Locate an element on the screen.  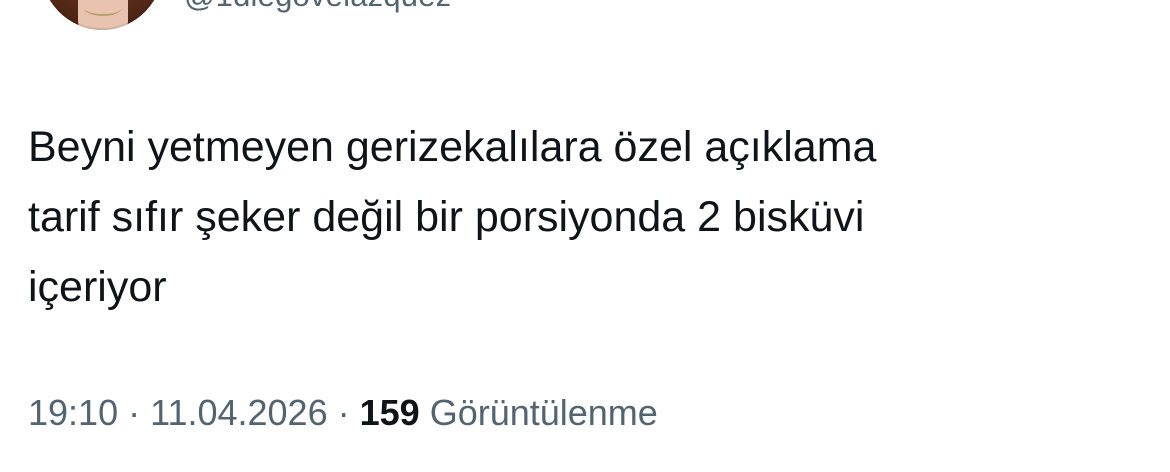
author-avatar is located at coordinates (102, 15).